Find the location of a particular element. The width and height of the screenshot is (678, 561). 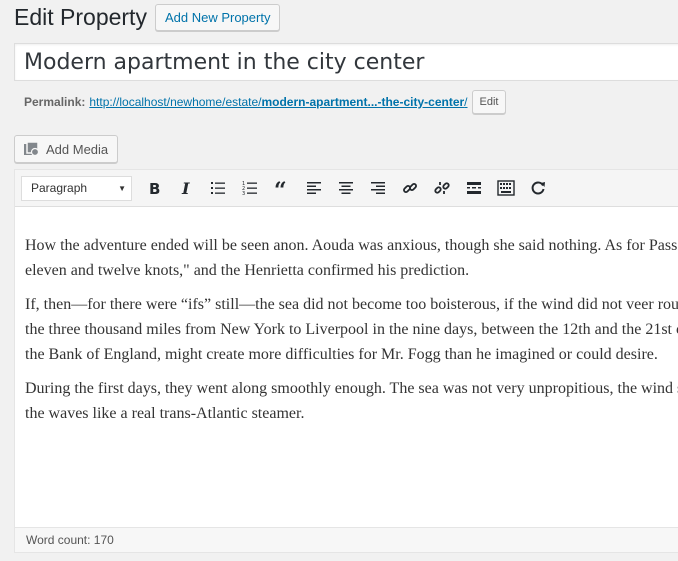

edit-slug-button: Edit is located at coordinates (489, 102).